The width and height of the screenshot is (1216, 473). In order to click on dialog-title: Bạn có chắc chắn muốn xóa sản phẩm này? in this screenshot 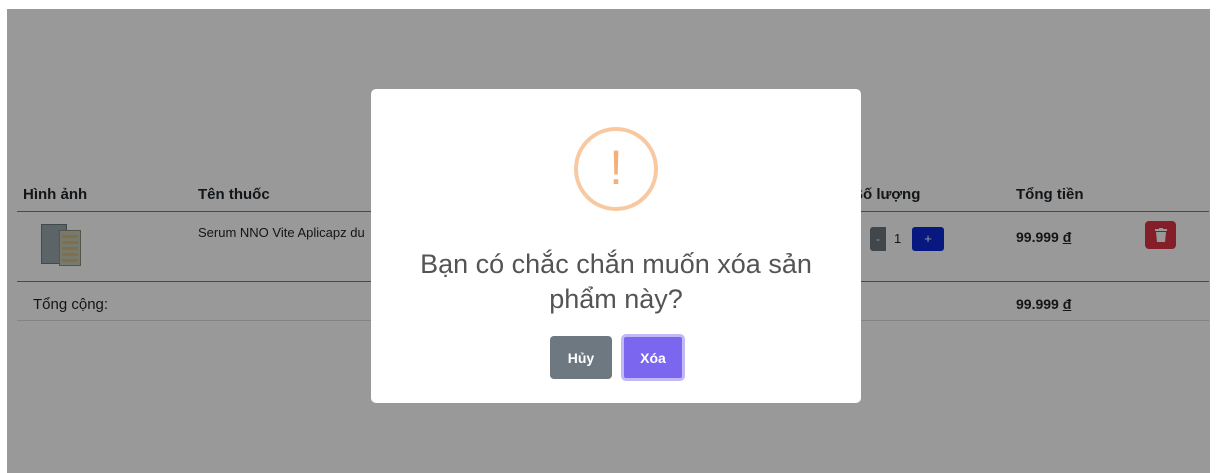, I will do `click(616, 281)`.